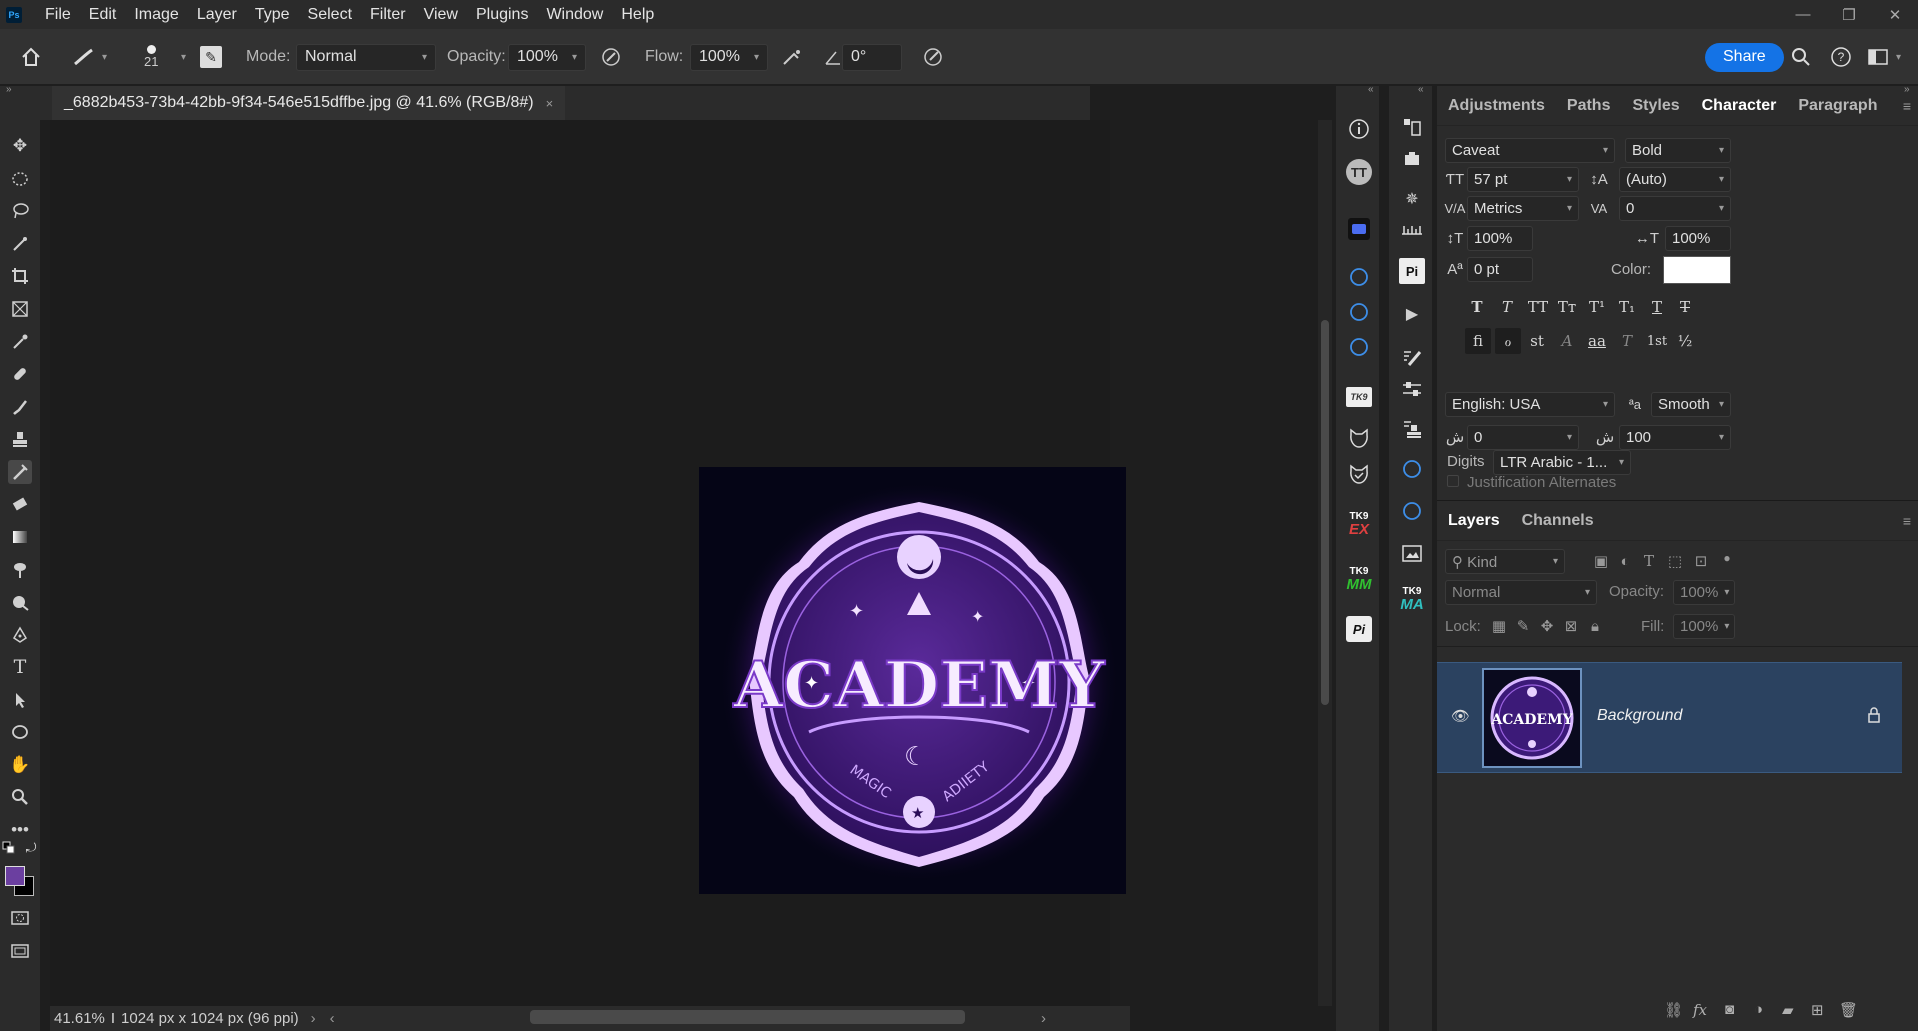 The width and height of the screenshot is (1918, 1031). Describe the element at coordinates (1523, 179) in the screenshot. I see `font-size-input: 57 pt ▾` at that location.